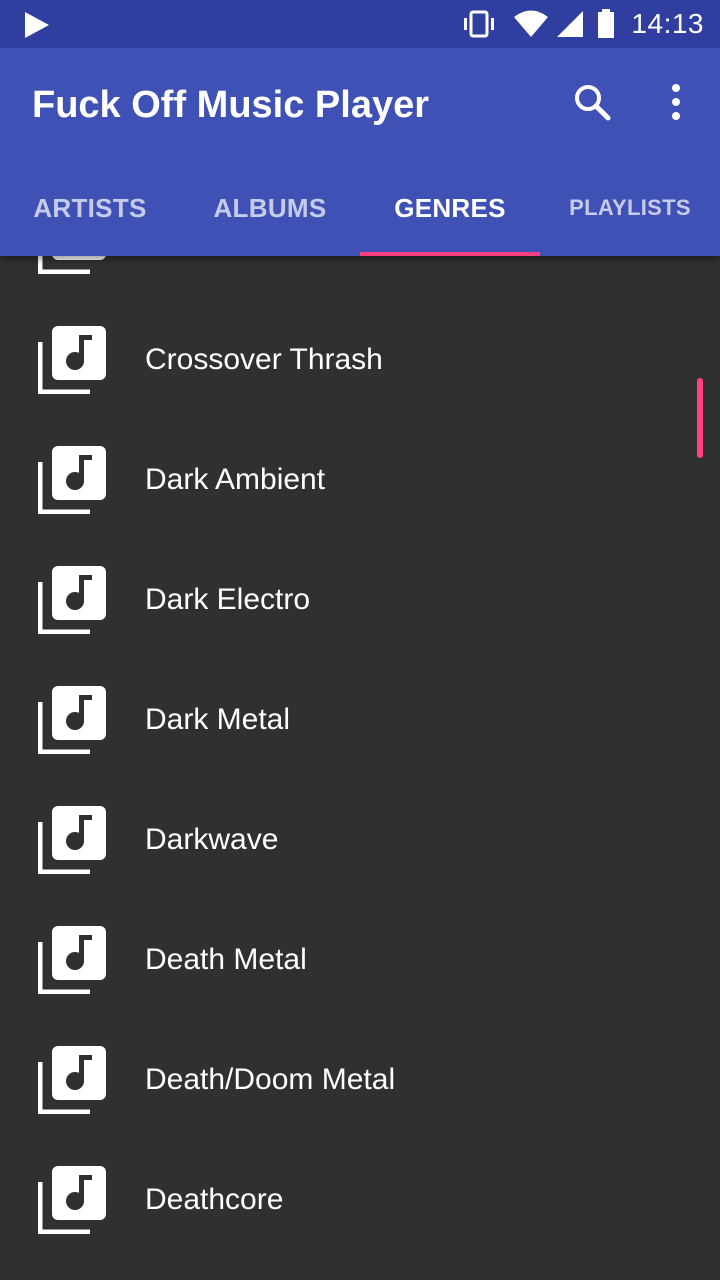 The height and width of the screenshot is (1280, 720). What do you see at coordinates (360, 720) in the screenshot?
I see `list-item: Dark Metal` at bounding box center [360, 720].